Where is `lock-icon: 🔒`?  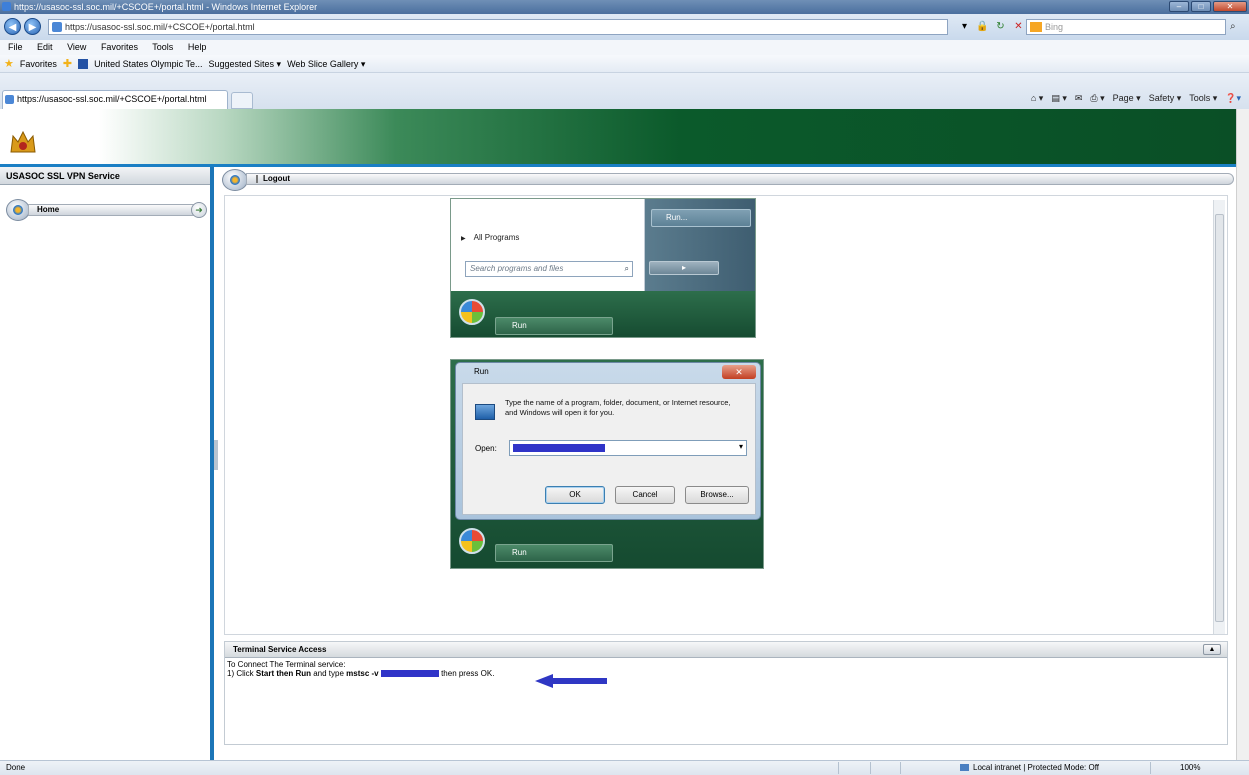 lock-icon: 🔒 is located at coordinates (982, 26).